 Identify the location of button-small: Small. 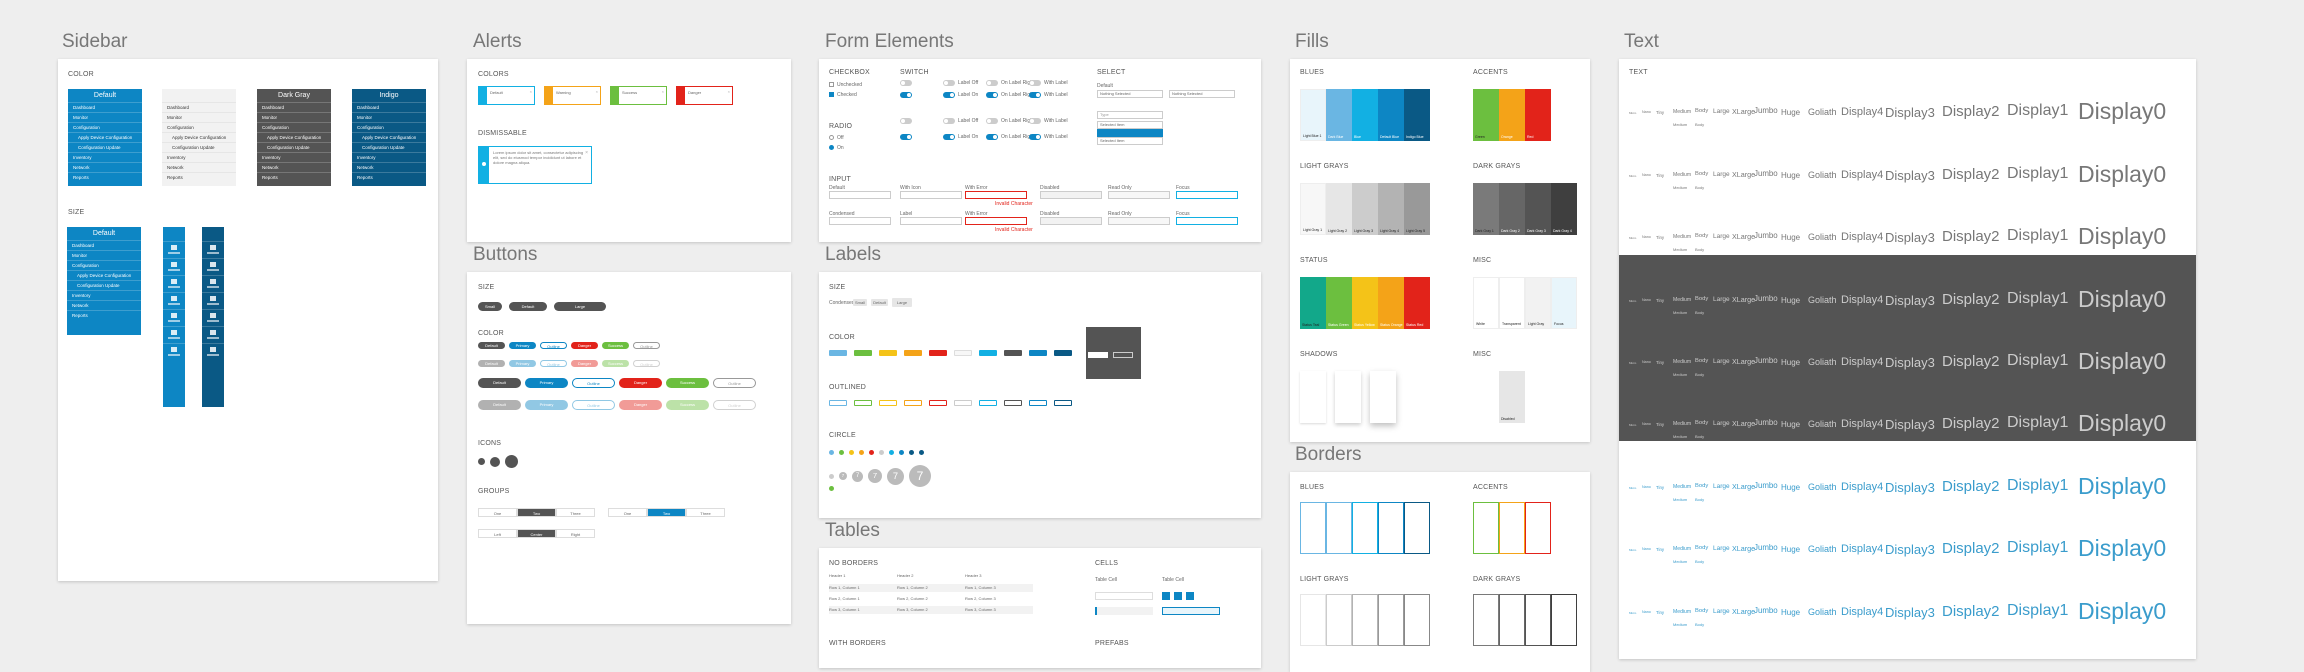
(490, 306).